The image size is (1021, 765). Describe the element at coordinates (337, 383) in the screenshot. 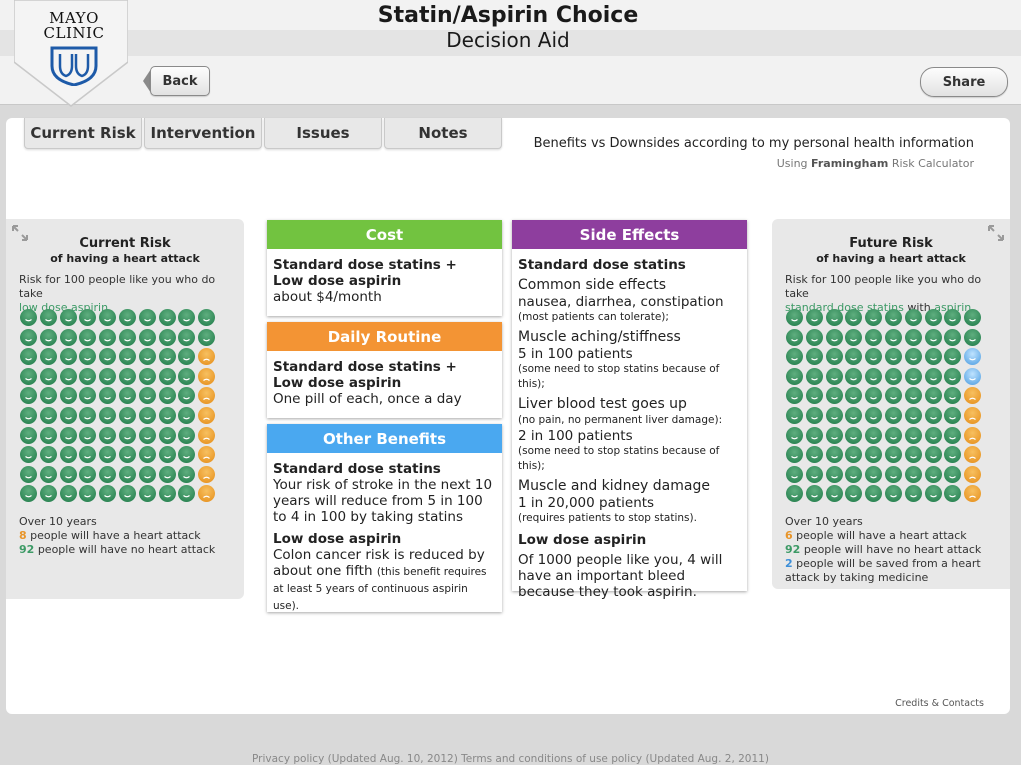

I see `daily-line2: Low dose aspirin` at that location.